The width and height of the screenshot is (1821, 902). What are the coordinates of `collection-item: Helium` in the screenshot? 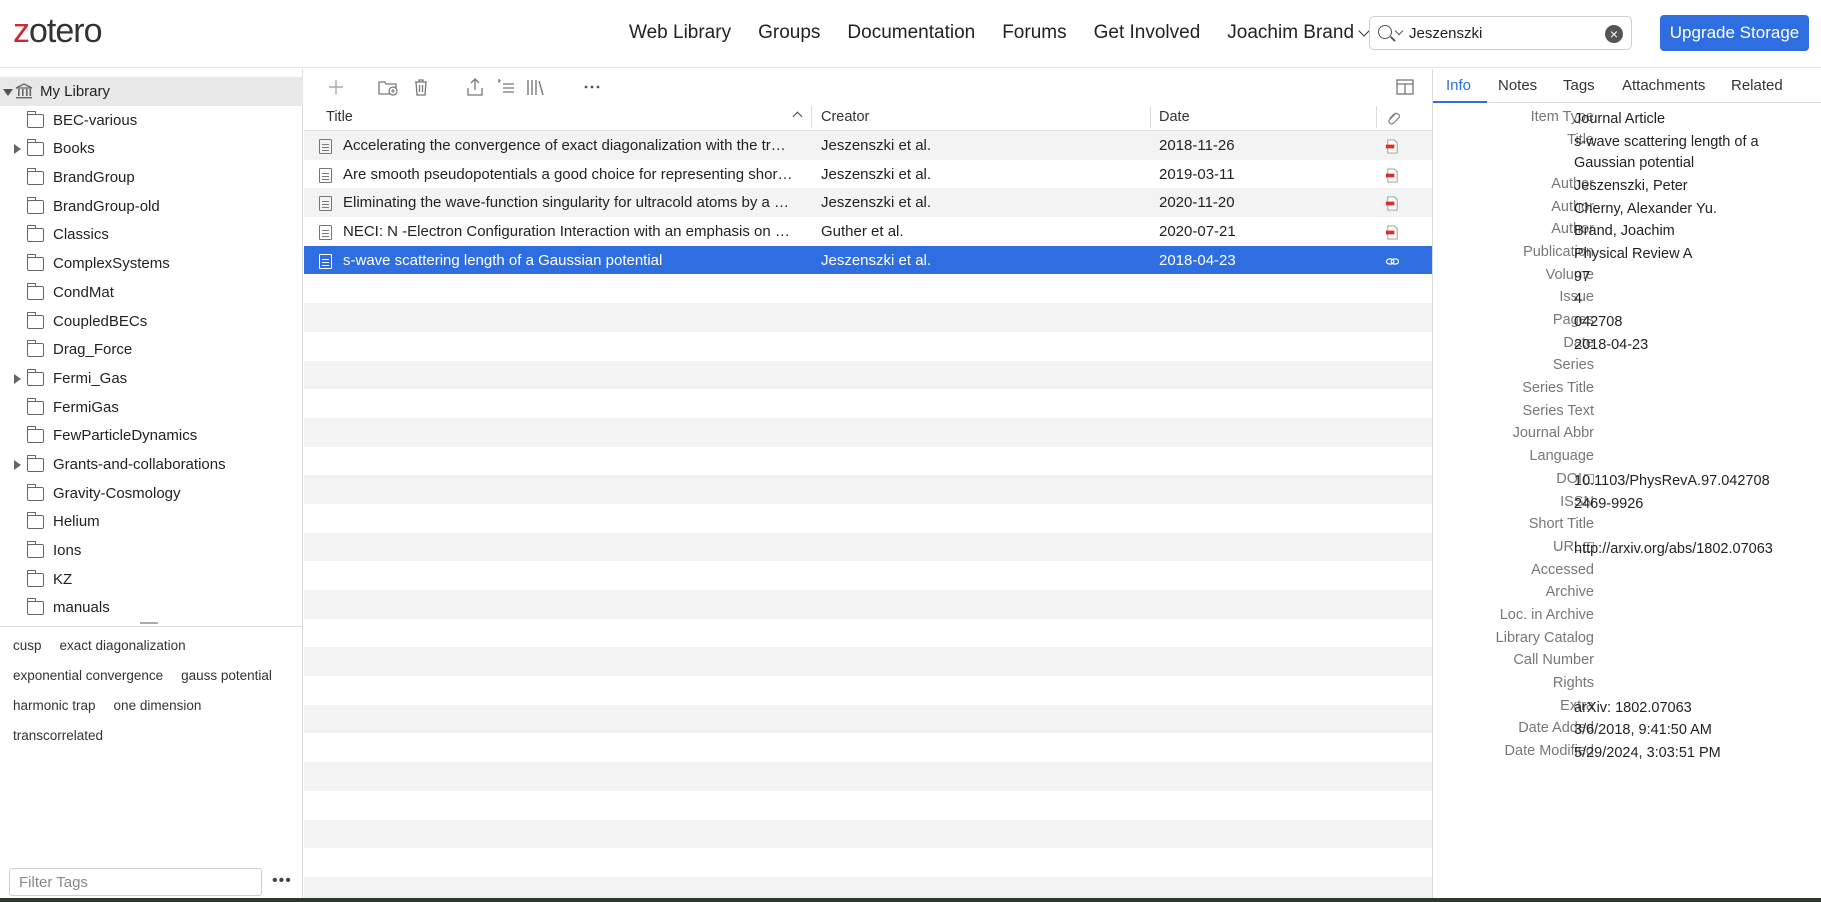 It's located at (151, 521).